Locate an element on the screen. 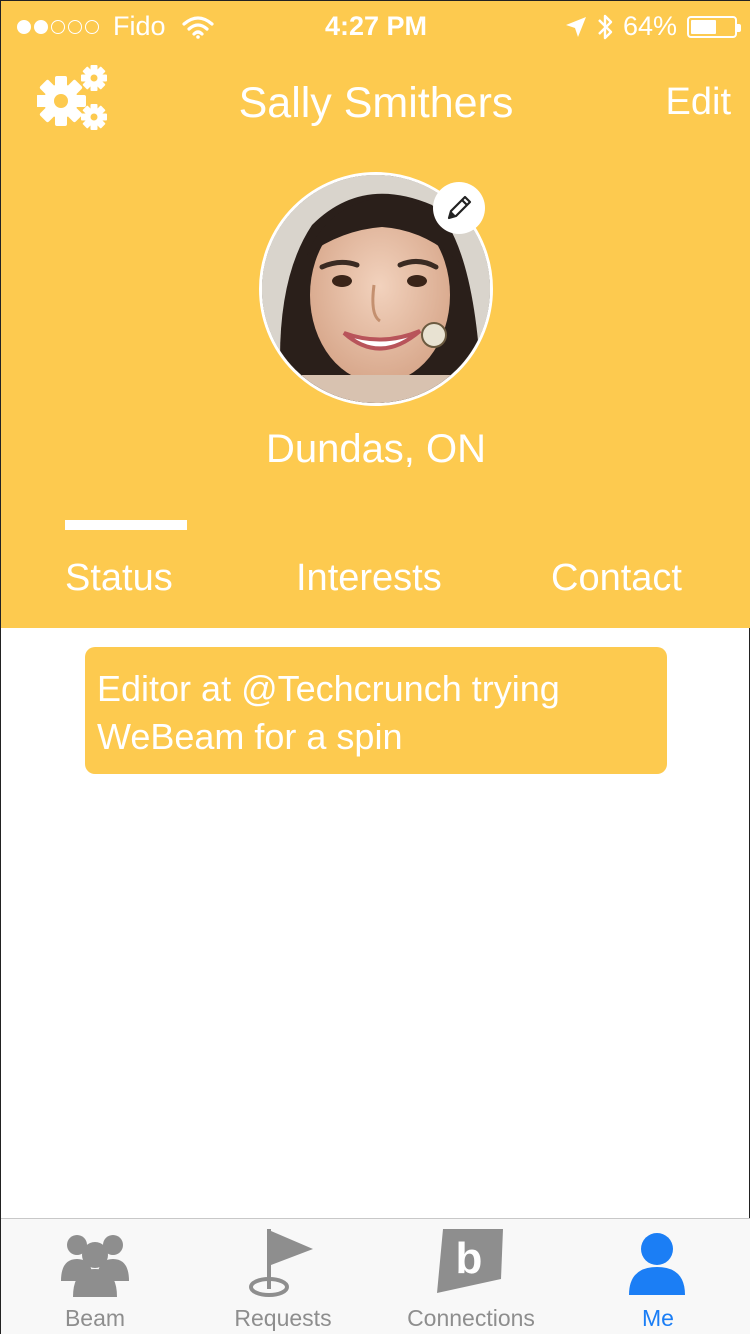  status-bar: Fido 4:27 PM 64% is located at coordinates (375, 26).